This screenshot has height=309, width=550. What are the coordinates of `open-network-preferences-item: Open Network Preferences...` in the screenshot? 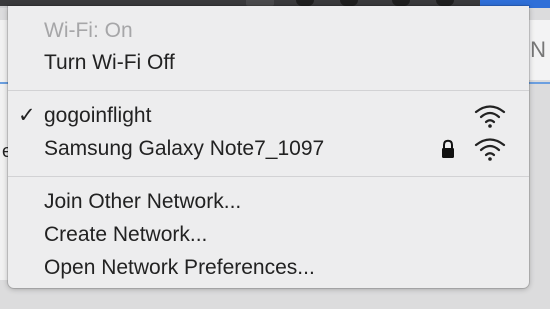 It's located at (268, 267).